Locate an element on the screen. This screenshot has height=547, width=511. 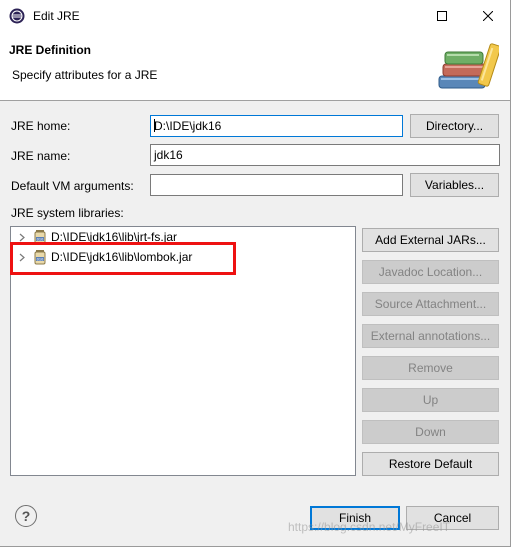
library-books-icon is located at coordinates (469, 66).